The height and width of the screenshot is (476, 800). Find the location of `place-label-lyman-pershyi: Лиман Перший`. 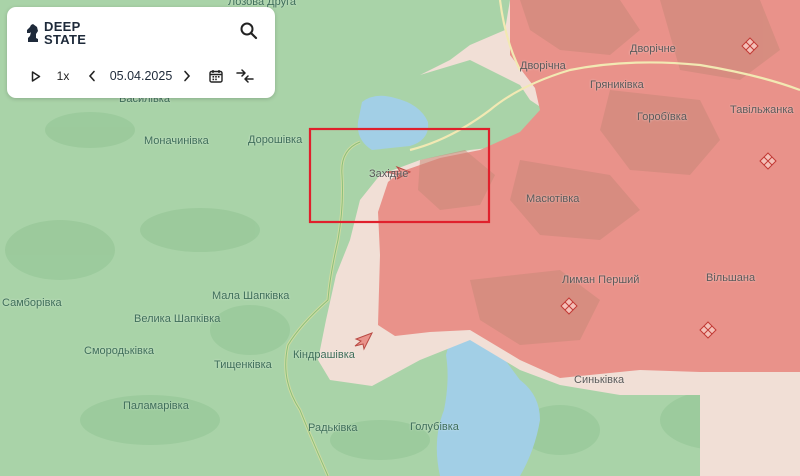

place-label-lyman-pershyi: Лиман Перший is located at coordinates (600, 280).